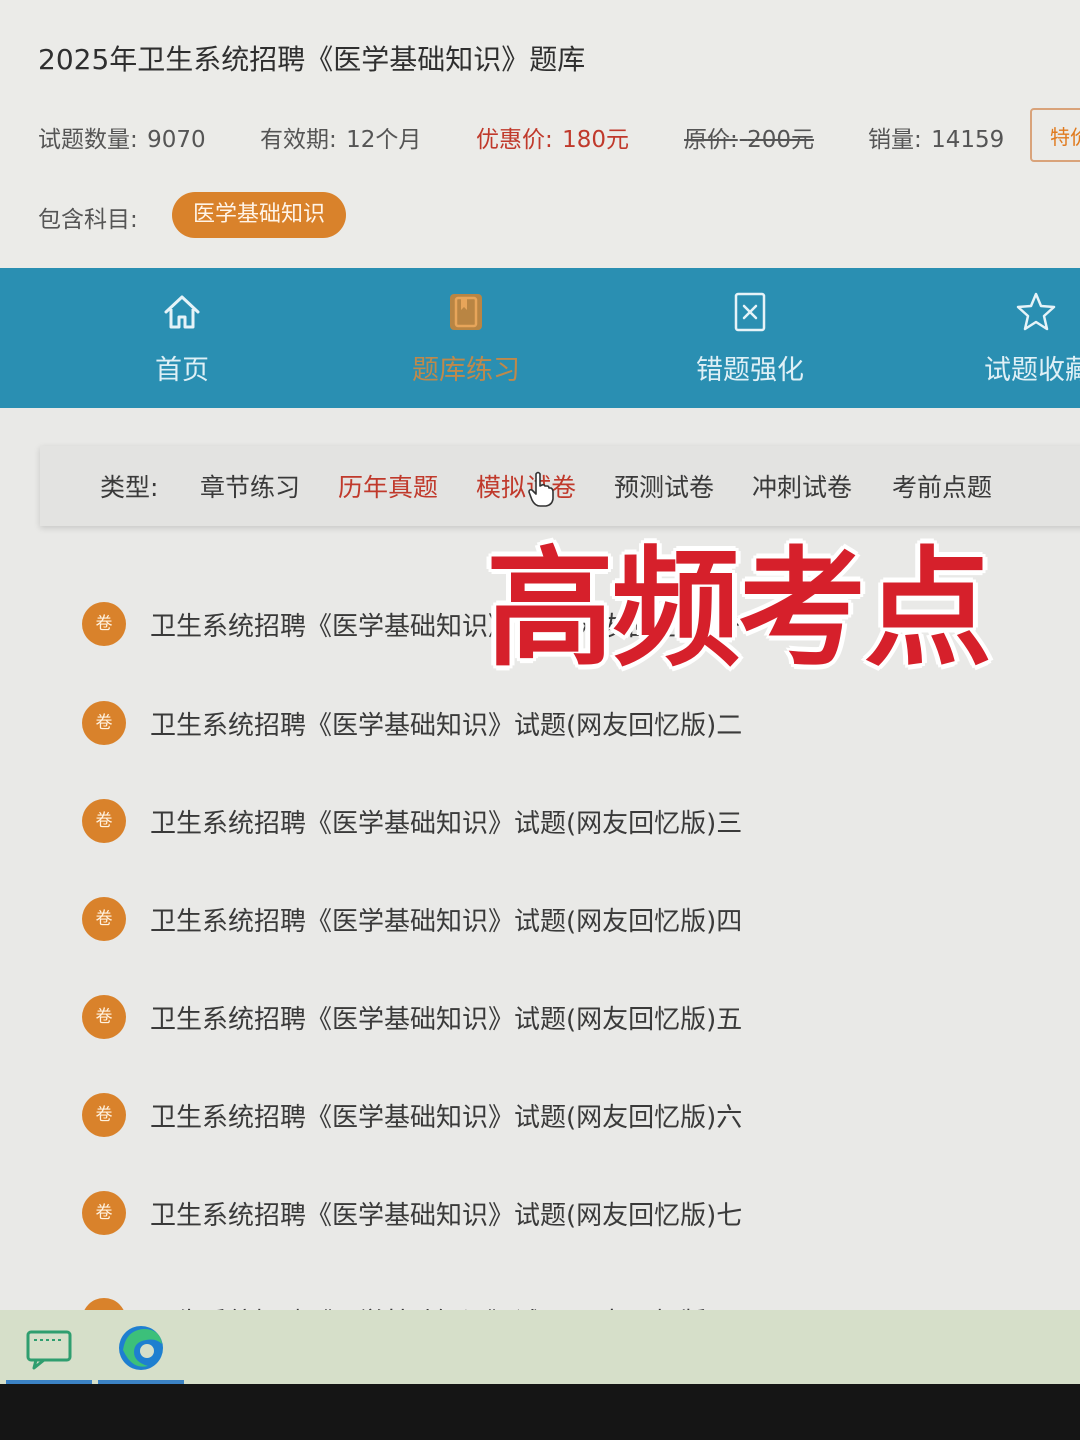 This screenshot has height=1440, width=1080. I want to click on exam-title: 卫生系统招聘《医学基础知识》试题(网友回忆版)八, so click(446, 1306).